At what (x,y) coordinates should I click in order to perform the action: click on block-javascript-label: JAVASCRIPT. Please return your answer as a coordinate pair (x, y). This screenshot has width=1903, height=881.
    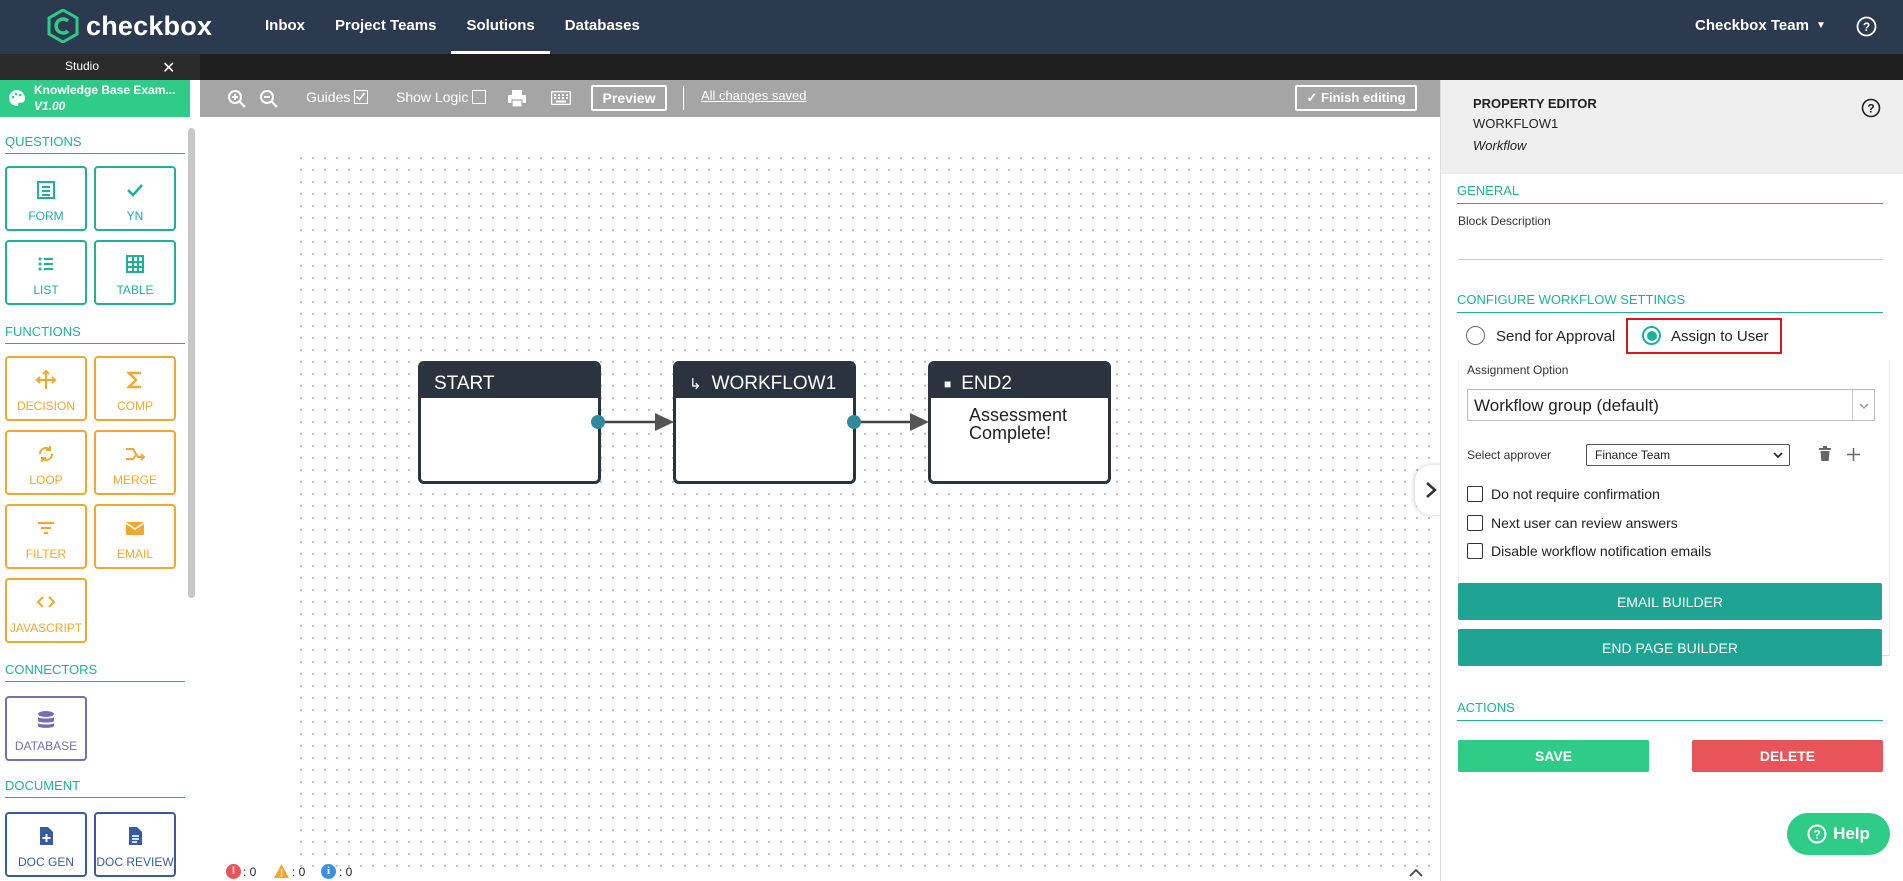
    Looking at the image, I should click on (46, 628).